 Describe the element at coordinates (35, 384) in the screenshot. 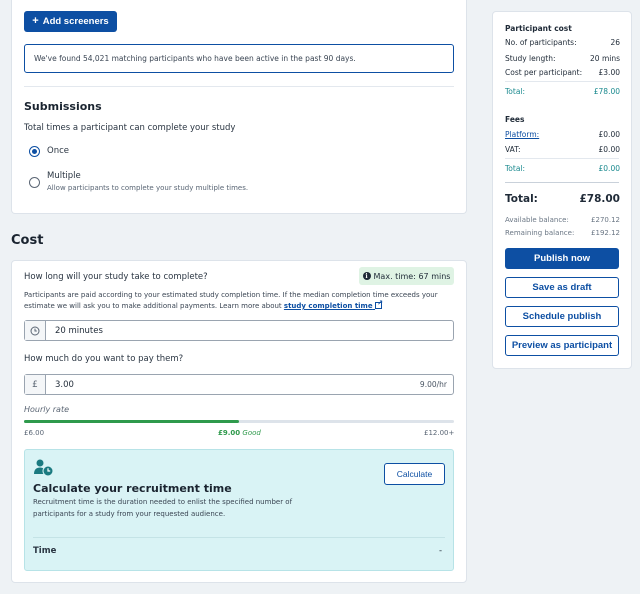

I see `currency-symbol: £` at that location.